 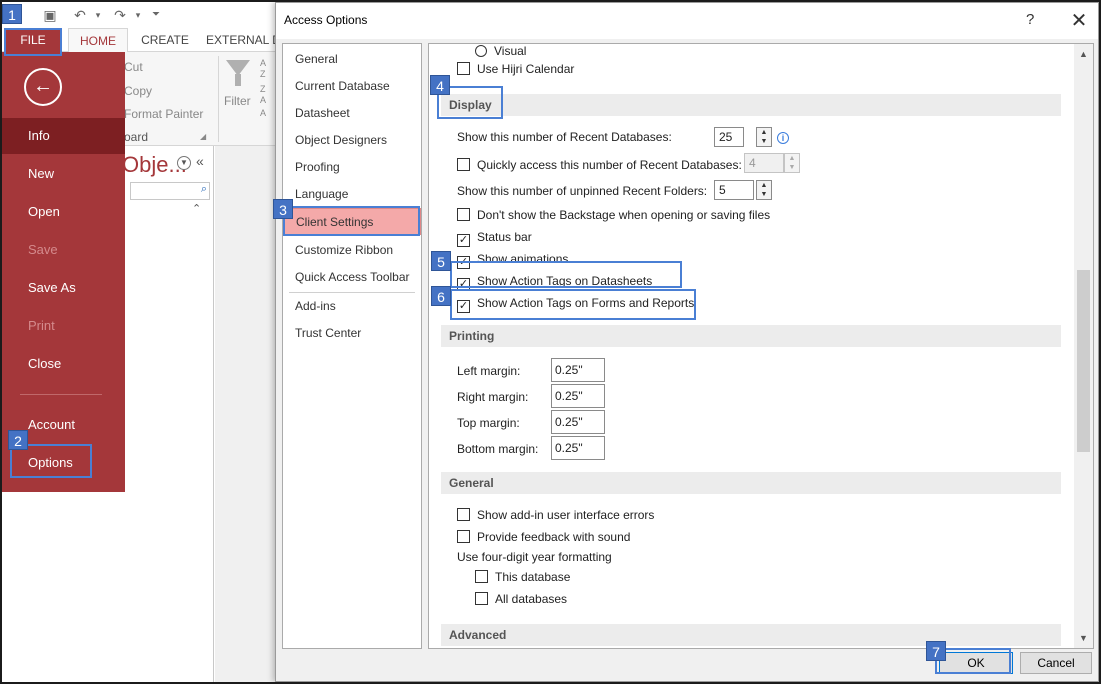 What do you see at coordinates (1079, 20) in the screenshot?
I see `close-icon: ✕` at bounding box center [1079, 20].